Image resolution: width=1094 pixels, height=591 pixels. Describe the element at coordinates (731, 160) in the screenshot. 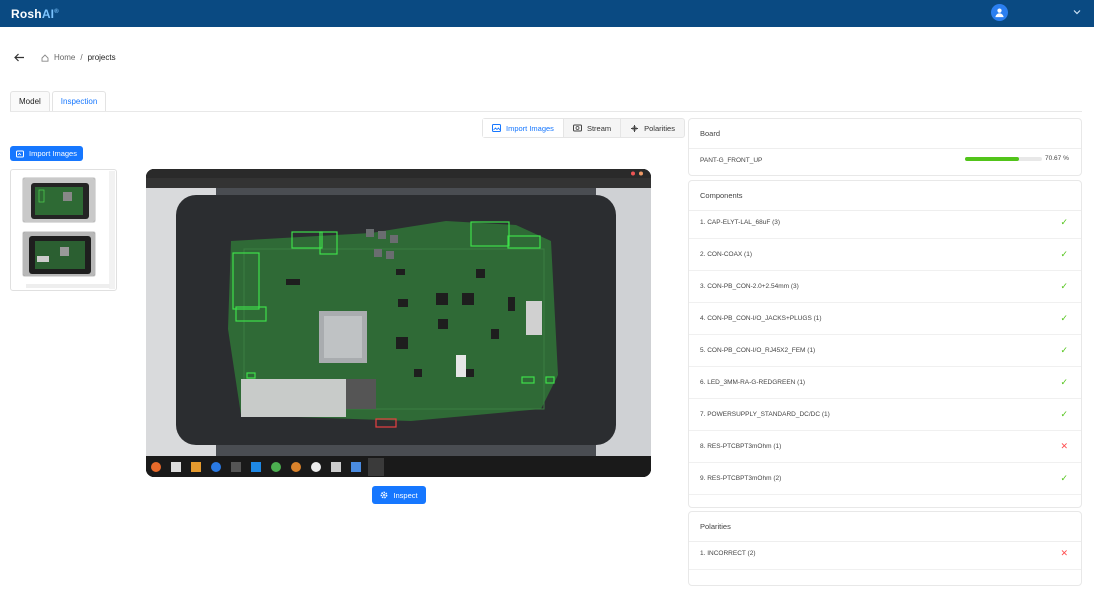

I see `board-name: PANT-G_FRONT_UP` at that location.